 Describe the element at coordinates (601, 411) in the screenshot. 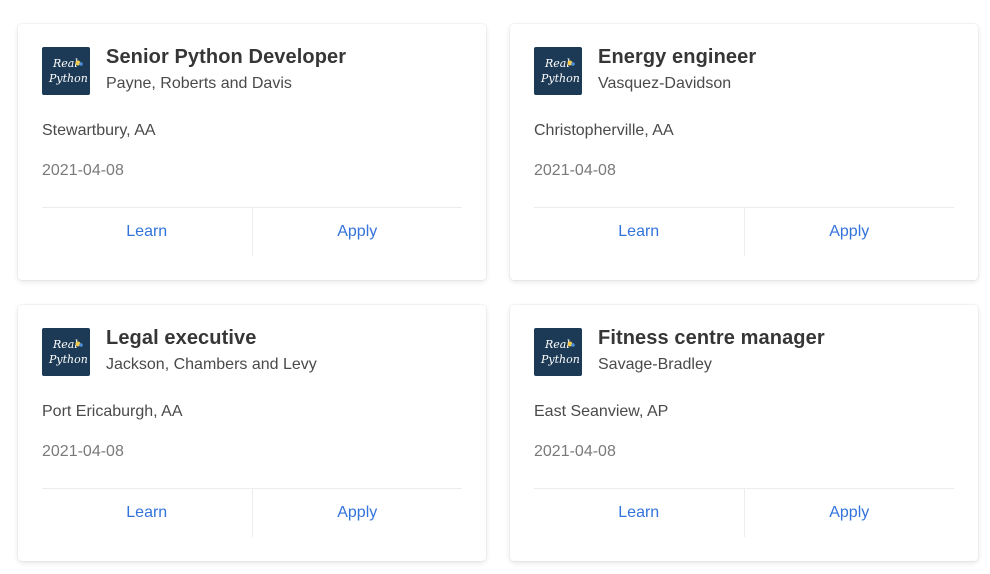

I see `job-location: East Seanview, AP` at that location.